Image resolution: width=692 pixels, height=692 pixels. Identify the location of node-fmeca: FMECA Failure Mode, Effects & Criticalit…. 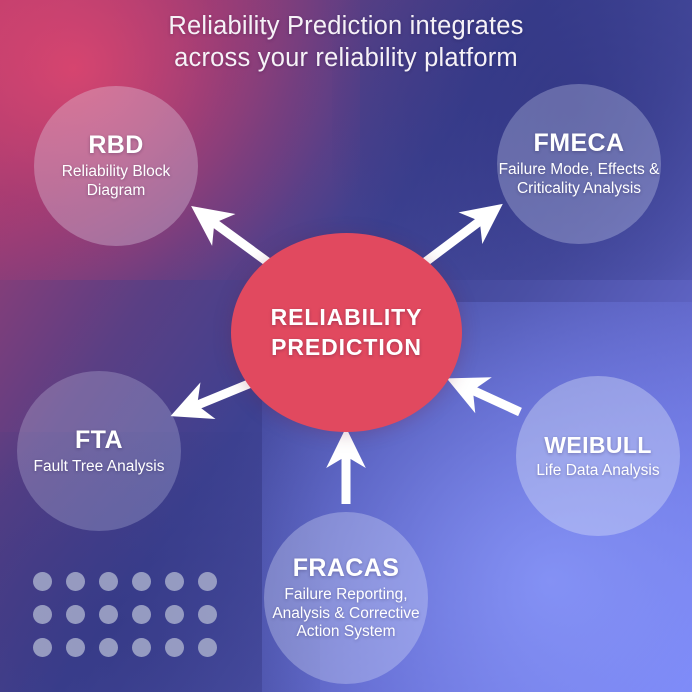
(579, 164).